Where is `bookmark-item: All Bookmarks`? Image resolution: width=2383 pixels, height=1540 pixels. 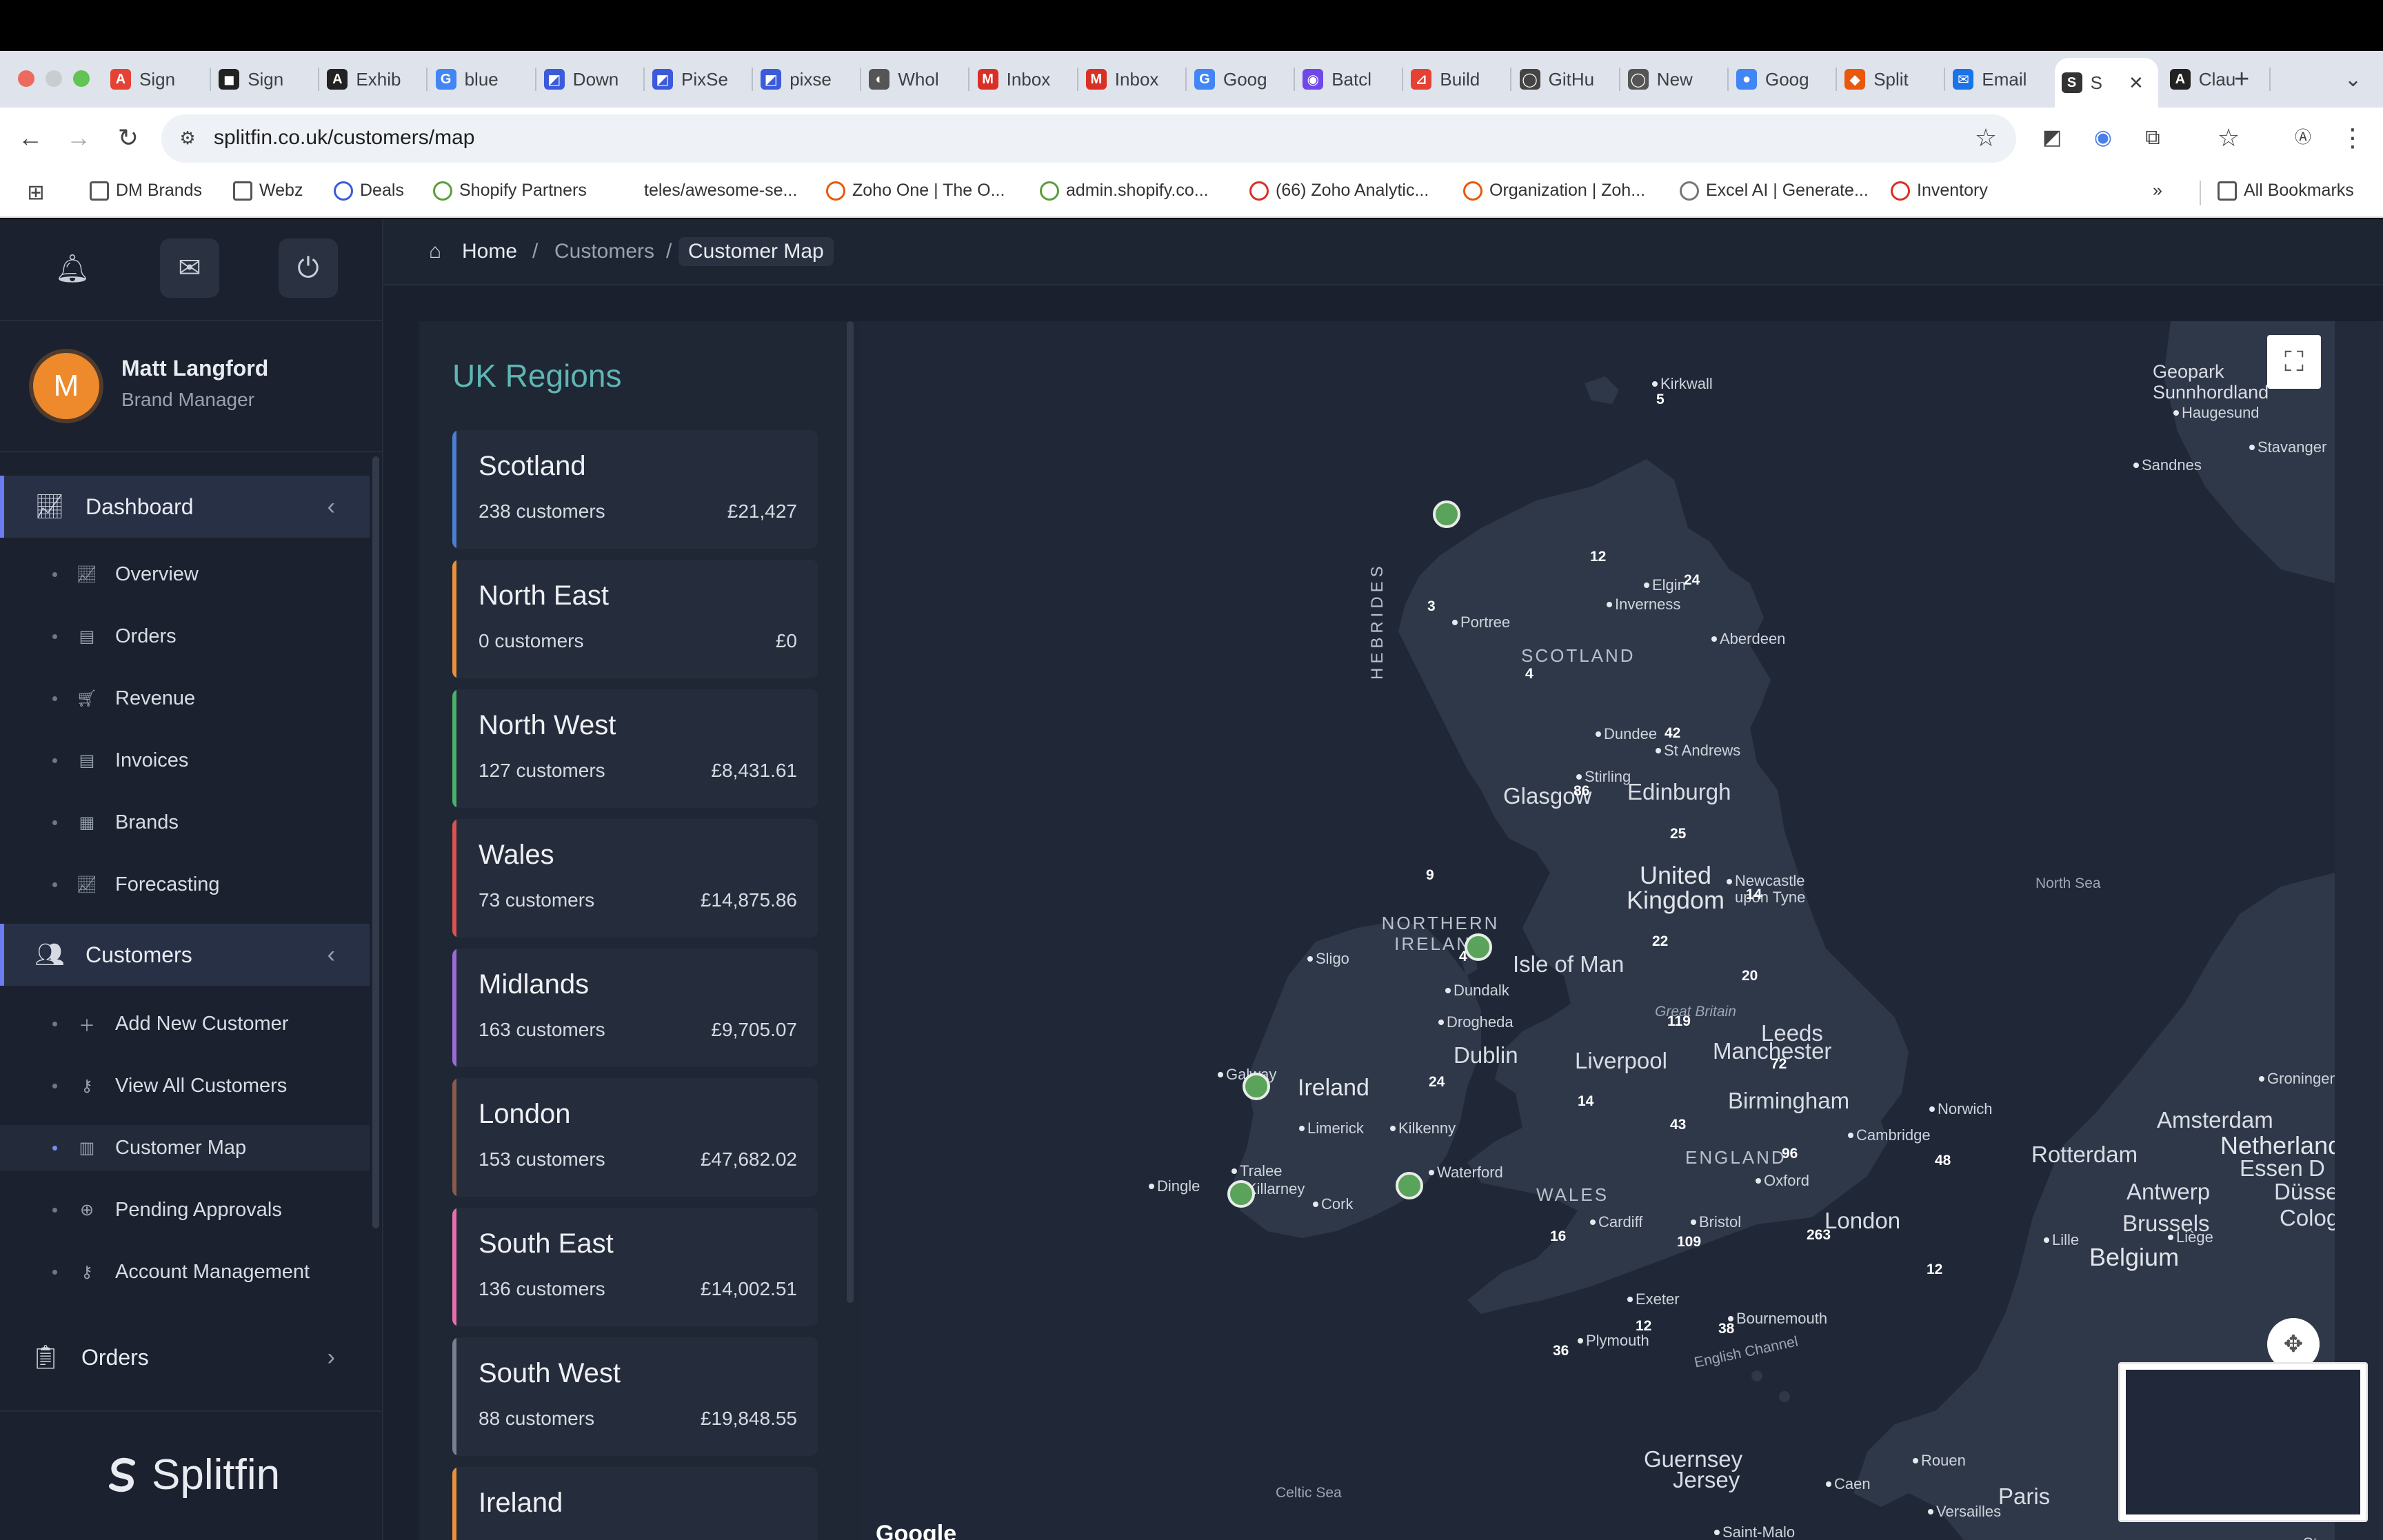 bookmark-item: All Bookmarks is located at coordinates (2286, 191).